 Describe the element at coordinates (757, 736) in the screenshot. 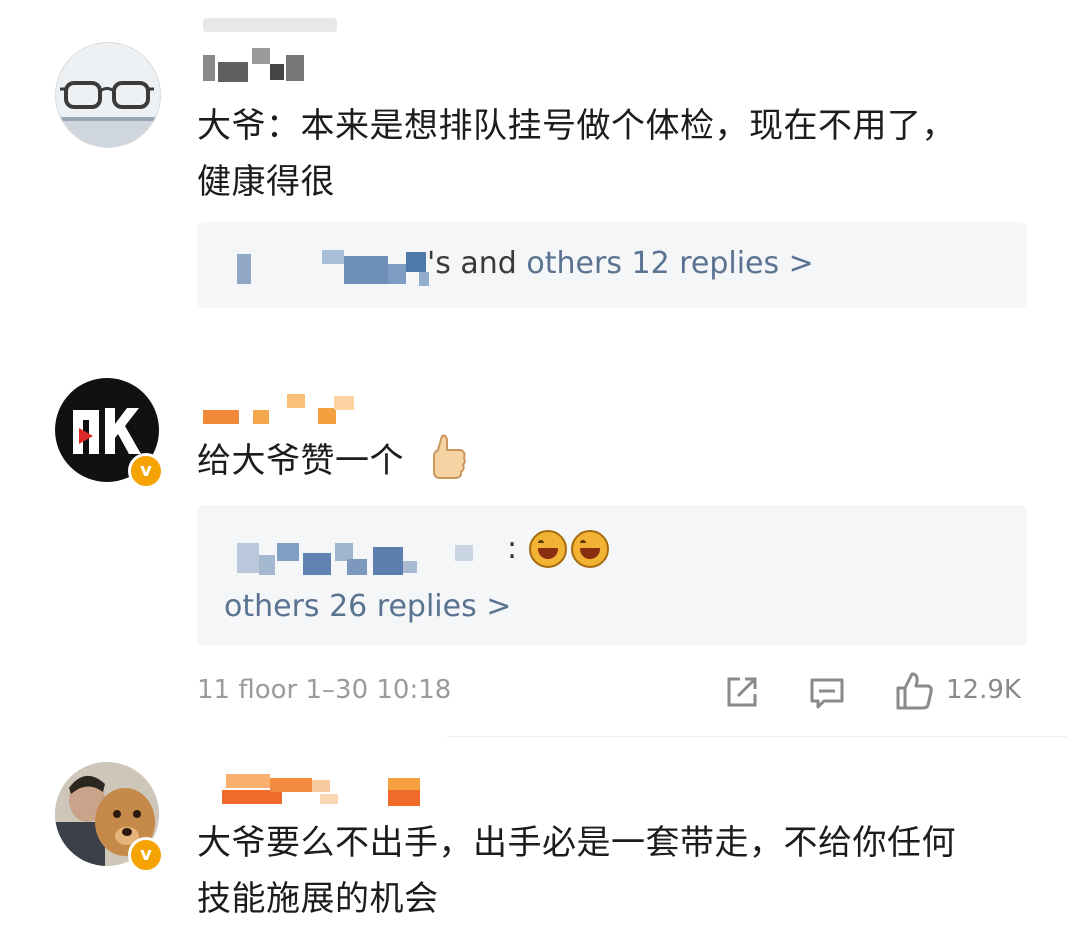

I see `divider` at that location.